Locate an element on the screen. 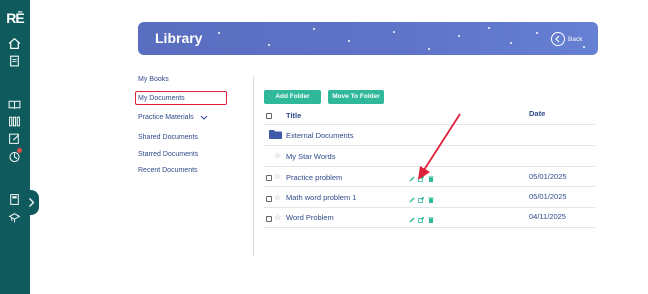 The height and width of the screenshot is (294, 648). nav-starred-documents: Starred Documents is located at coordinates (168, 154).